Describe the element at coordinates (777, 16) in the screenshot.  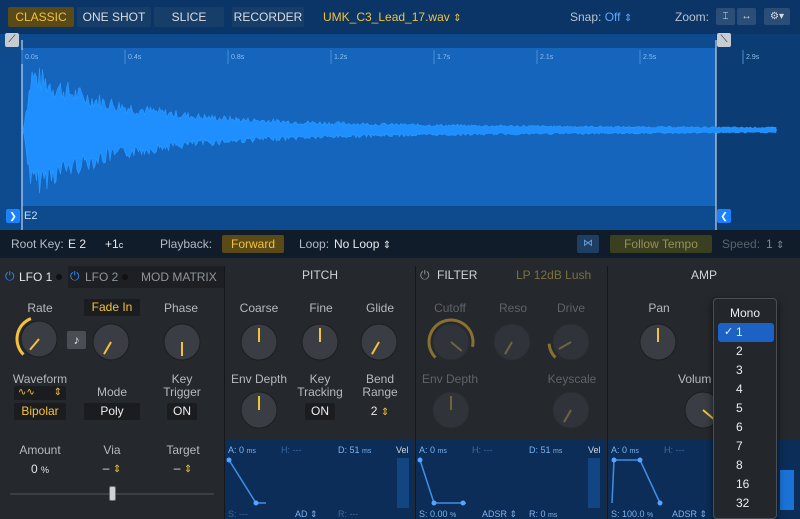
I see `settings-gear-icon: ⚙▾` at that location.